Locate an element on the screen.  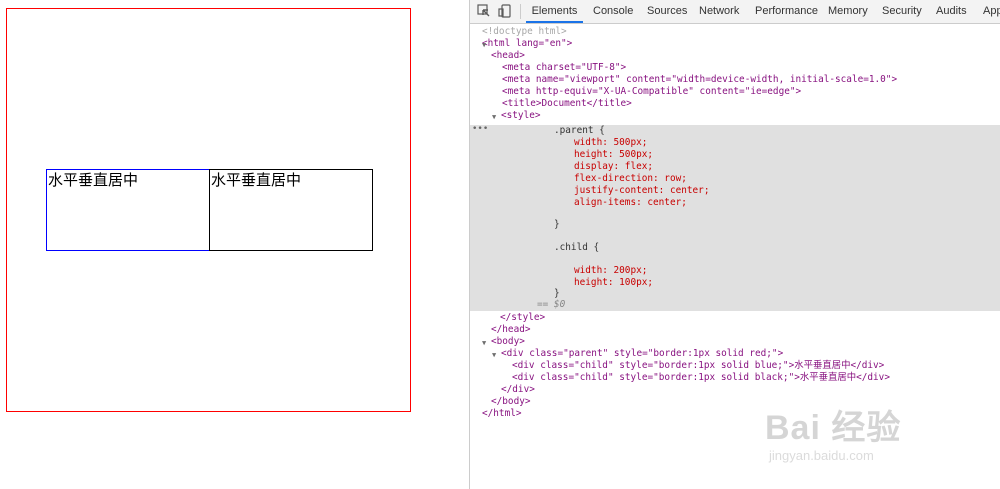
tab-sources: Sources is located at coordinates (667, 11).